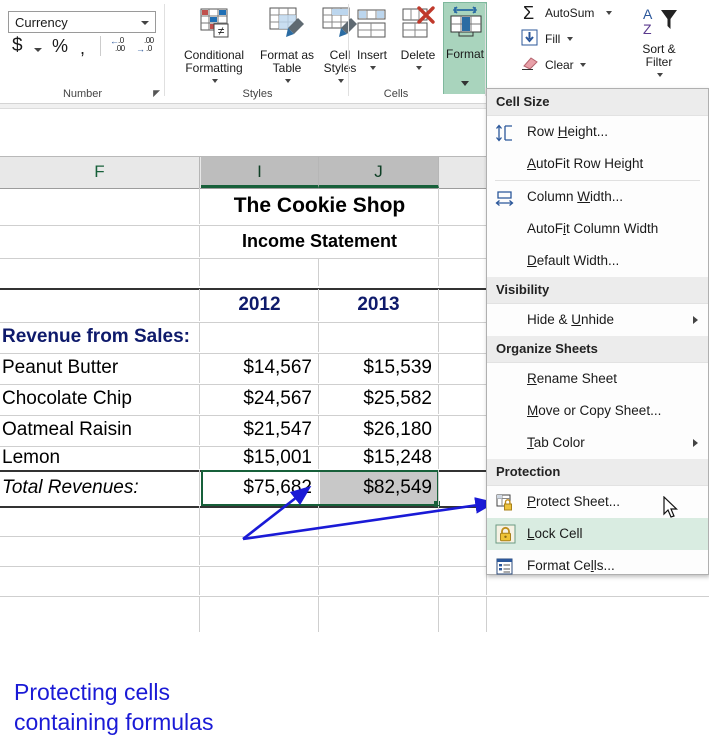  What do you see at coordinates (260, 430) in the screenshot?
I see `cell-value-2012: $21,547` at bounding box center [260, 430].